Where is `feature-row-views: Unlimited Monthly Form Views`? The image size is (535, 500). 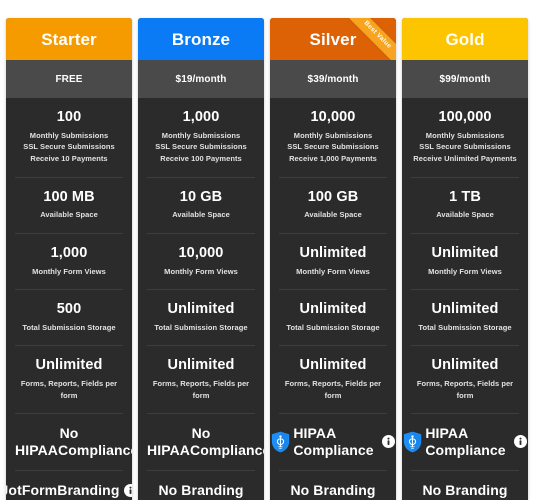
feature-row-views: Unlimited Monthly Form Views is located at coordinates (333, 262).